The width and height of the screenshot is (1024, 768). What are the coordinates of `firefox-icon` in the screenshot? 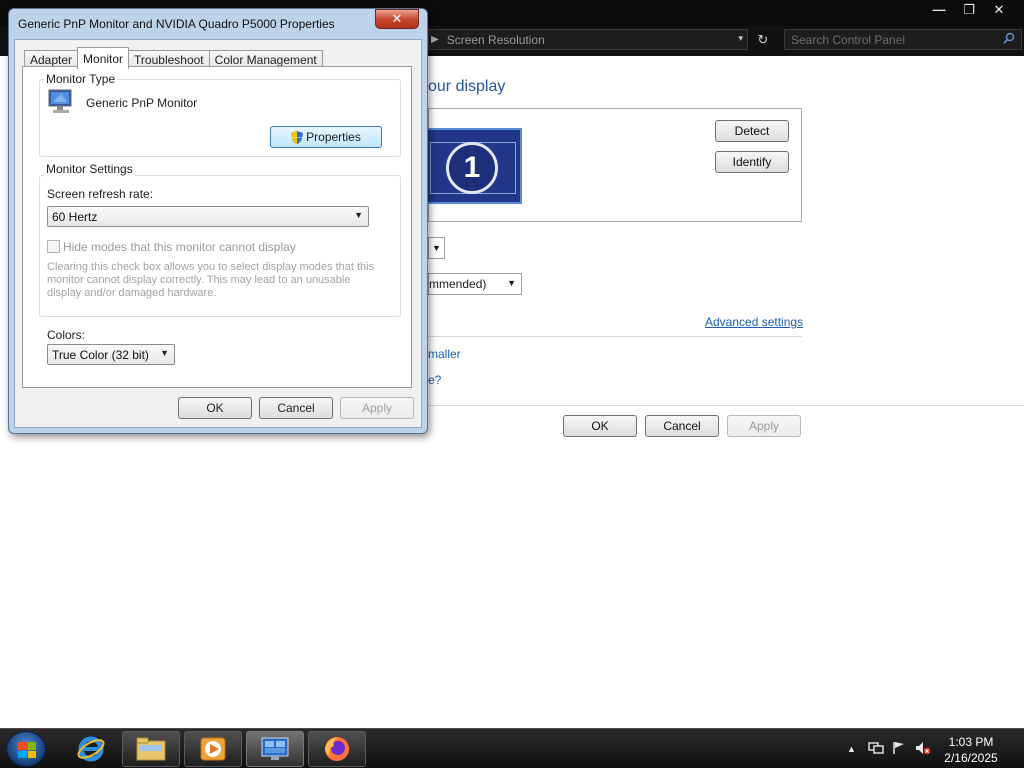 It's located at (337, 749).